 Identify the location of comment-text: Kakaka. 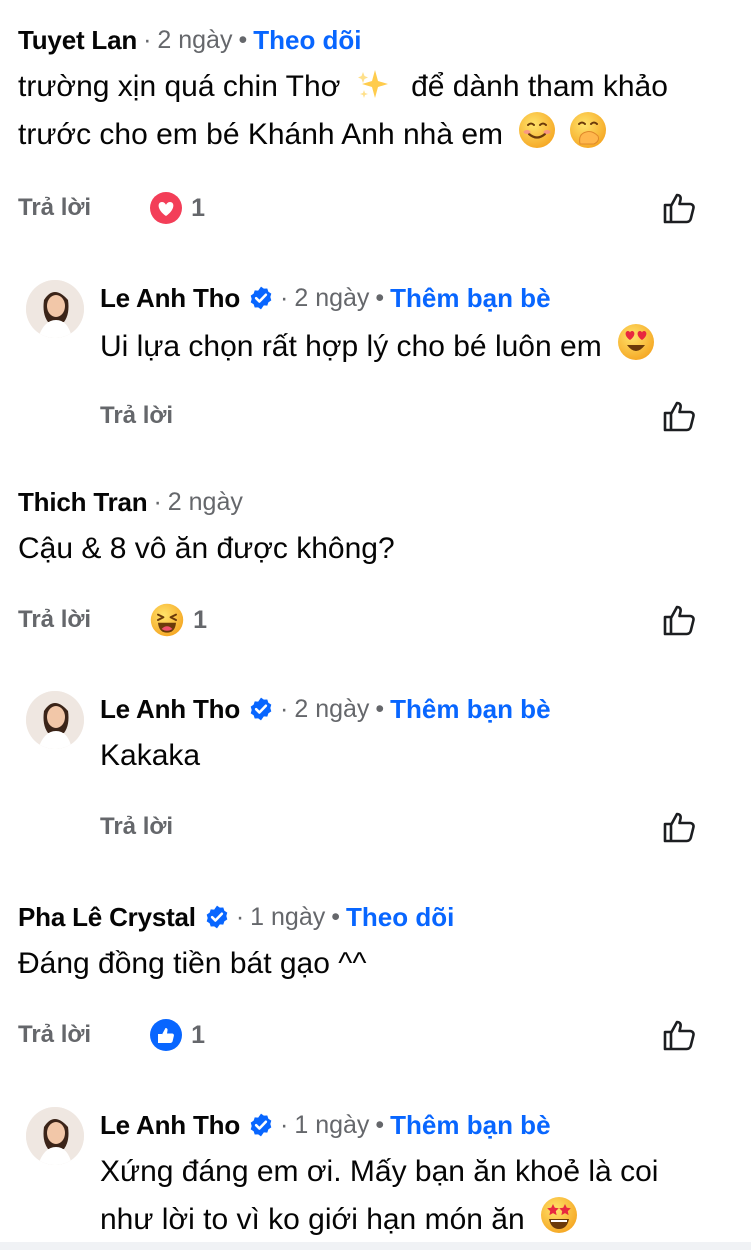
(425, 756).